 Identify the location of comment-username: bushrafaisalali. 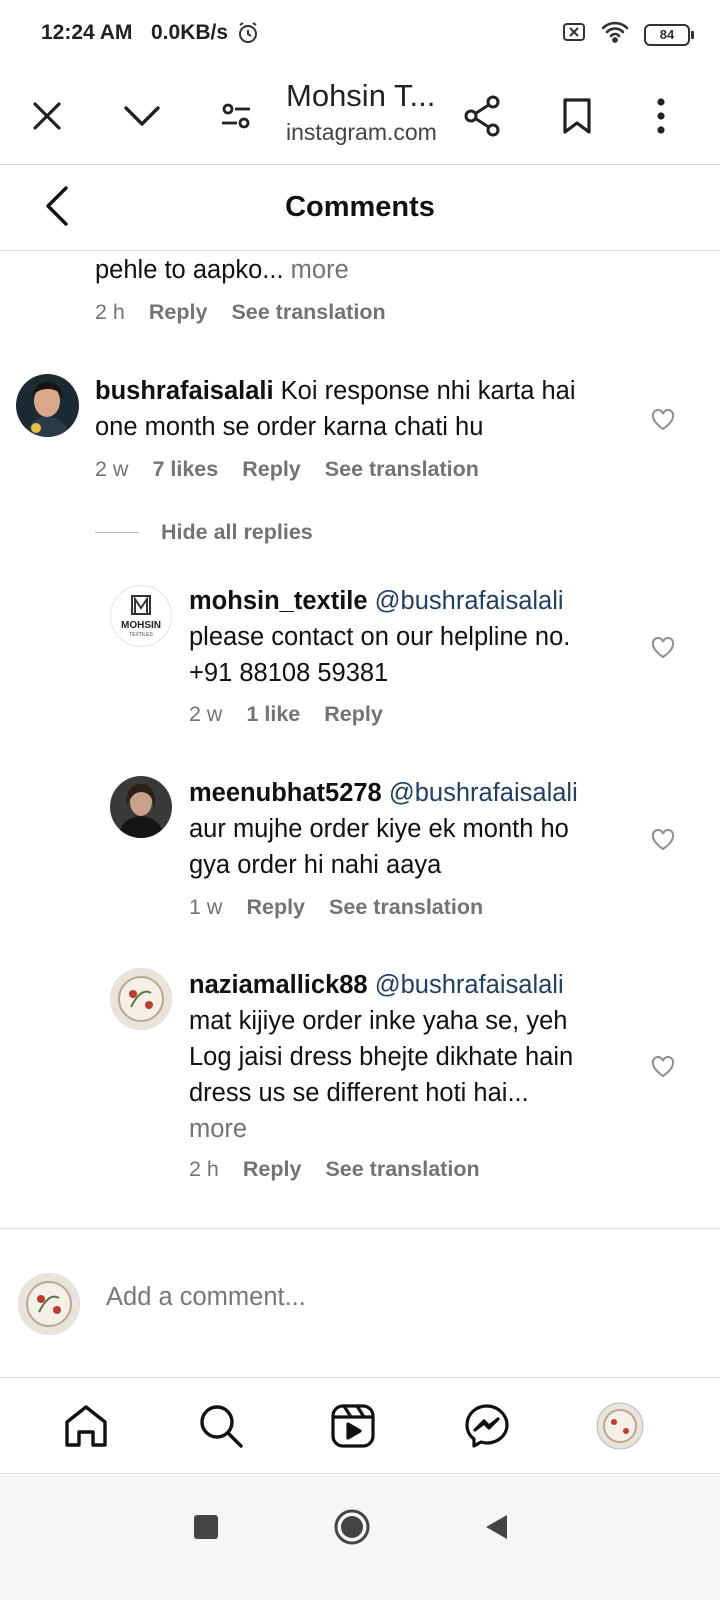
(184, 391).